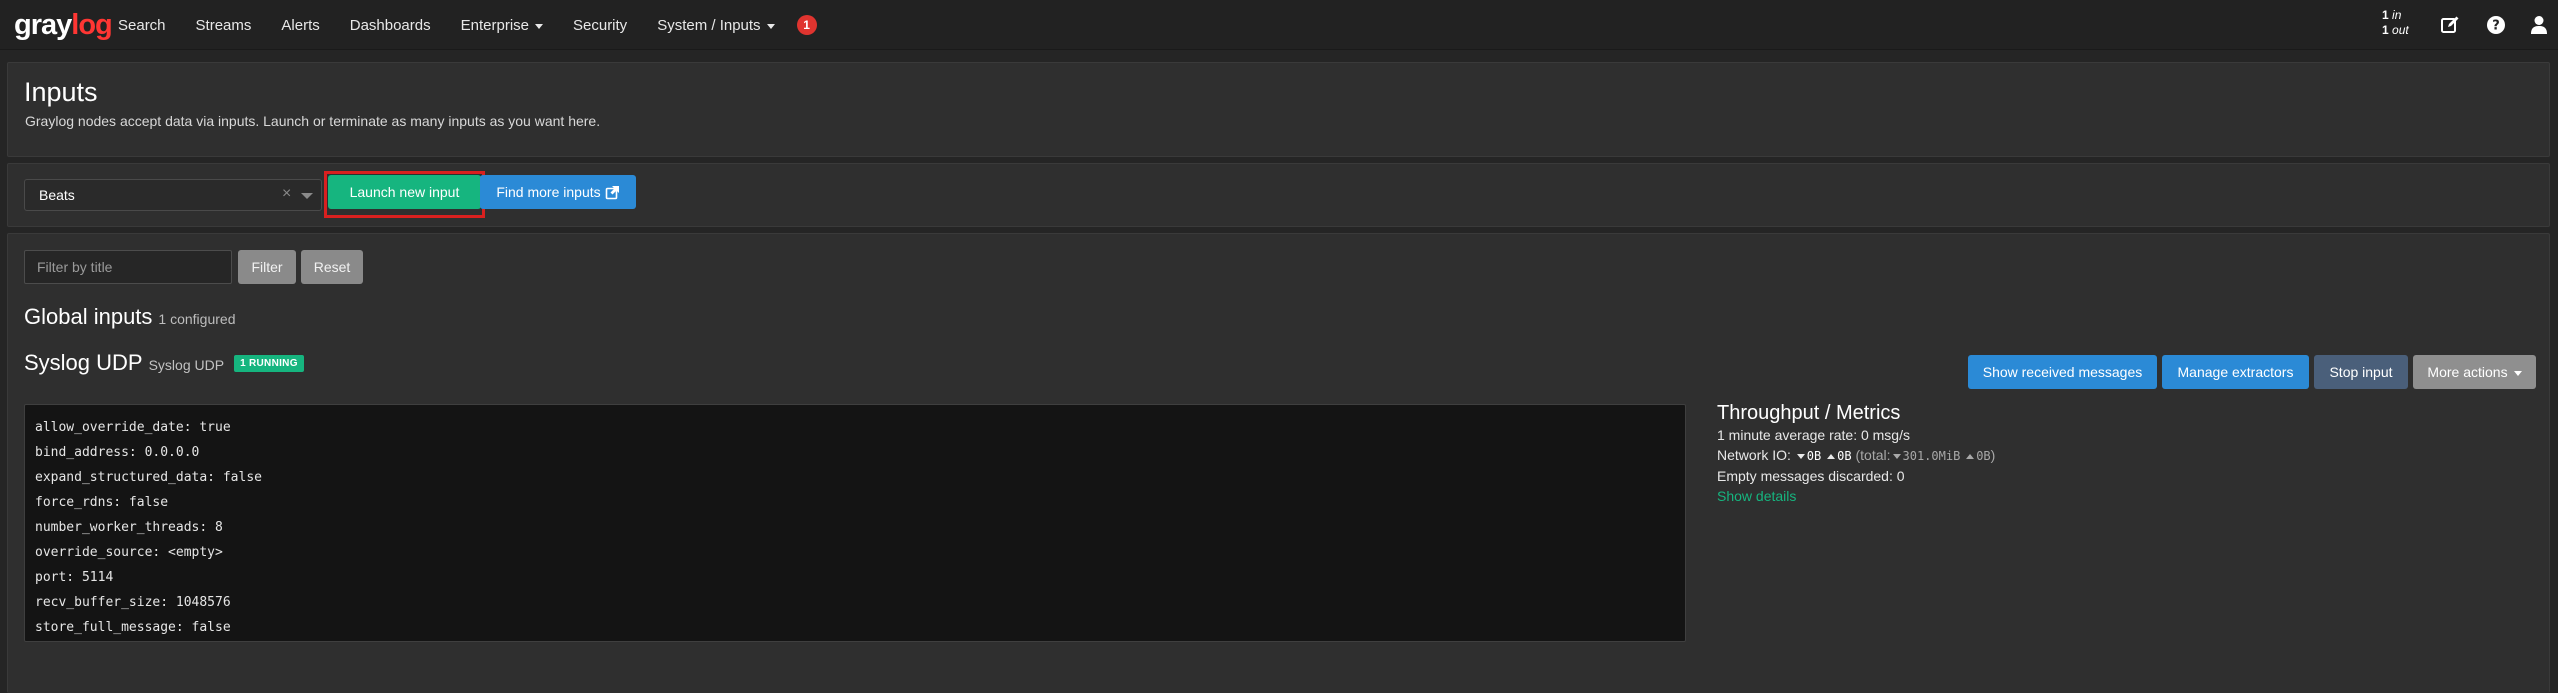  I want to click on find-more-inputs-label: Find more inputs, so click(548, 192).